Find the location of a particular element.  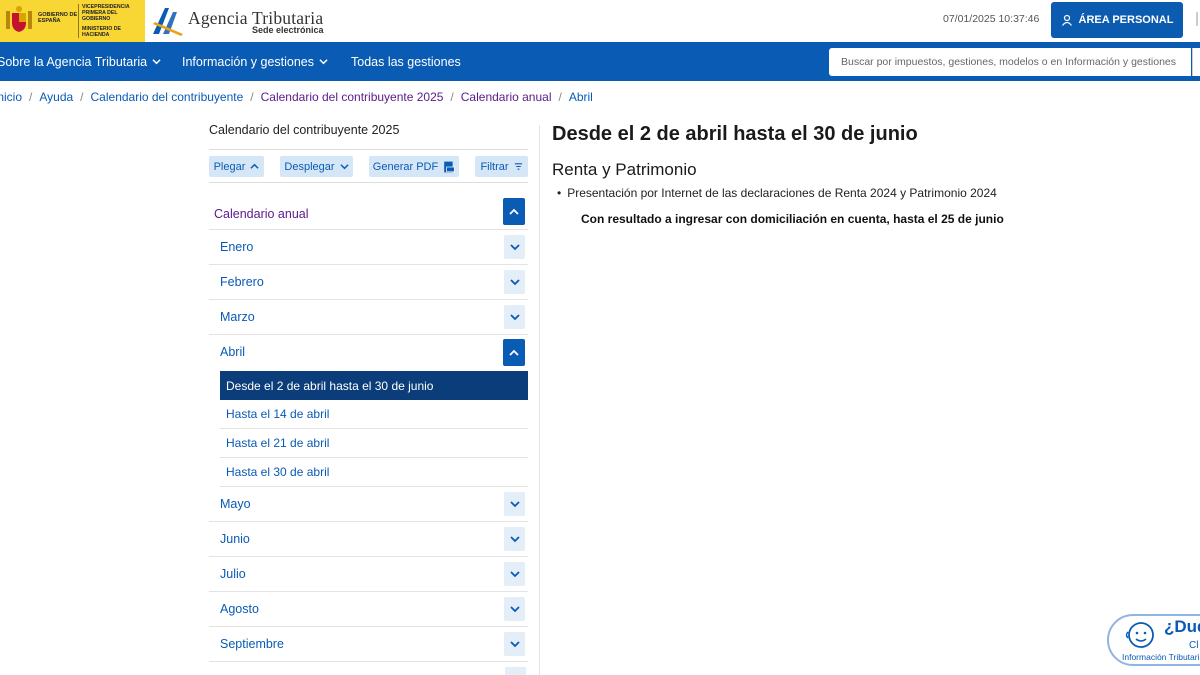

gov-text-ministry: MINISTERIO DE HACIENDA is located at coordinates (101, 32).